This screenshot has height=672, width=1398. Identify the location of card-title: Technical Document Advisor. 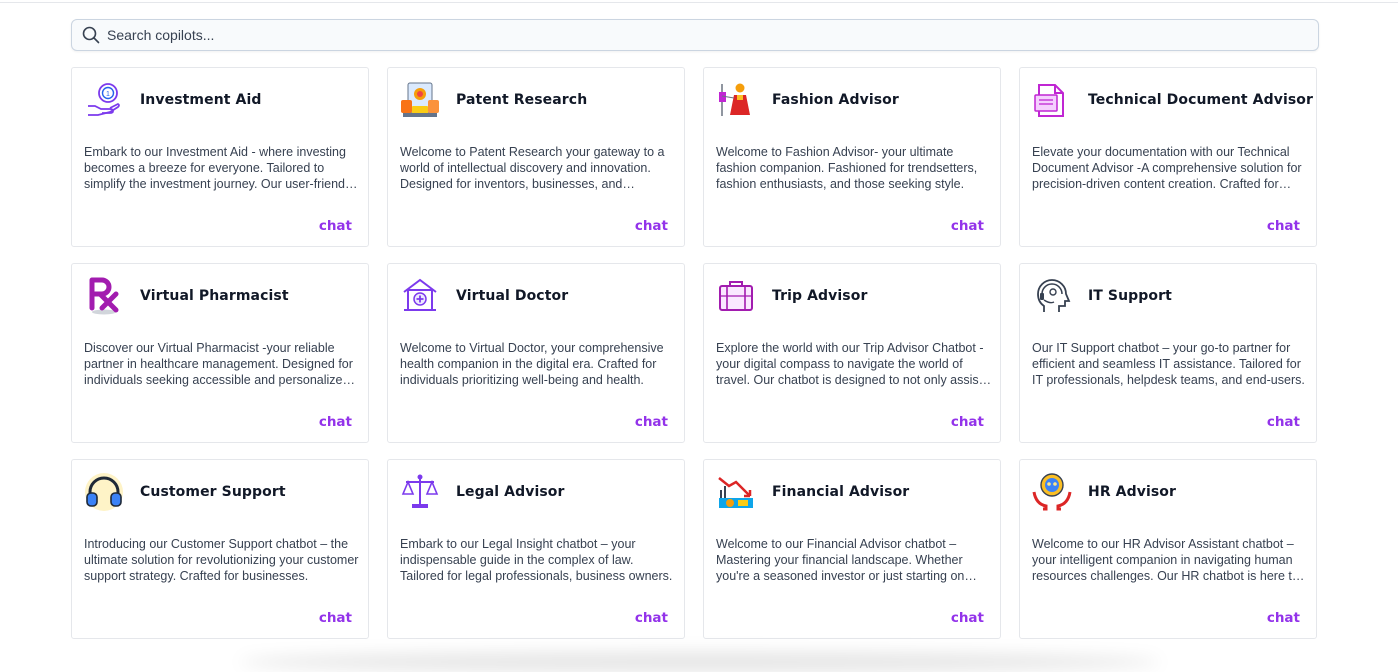
(1200, 100).